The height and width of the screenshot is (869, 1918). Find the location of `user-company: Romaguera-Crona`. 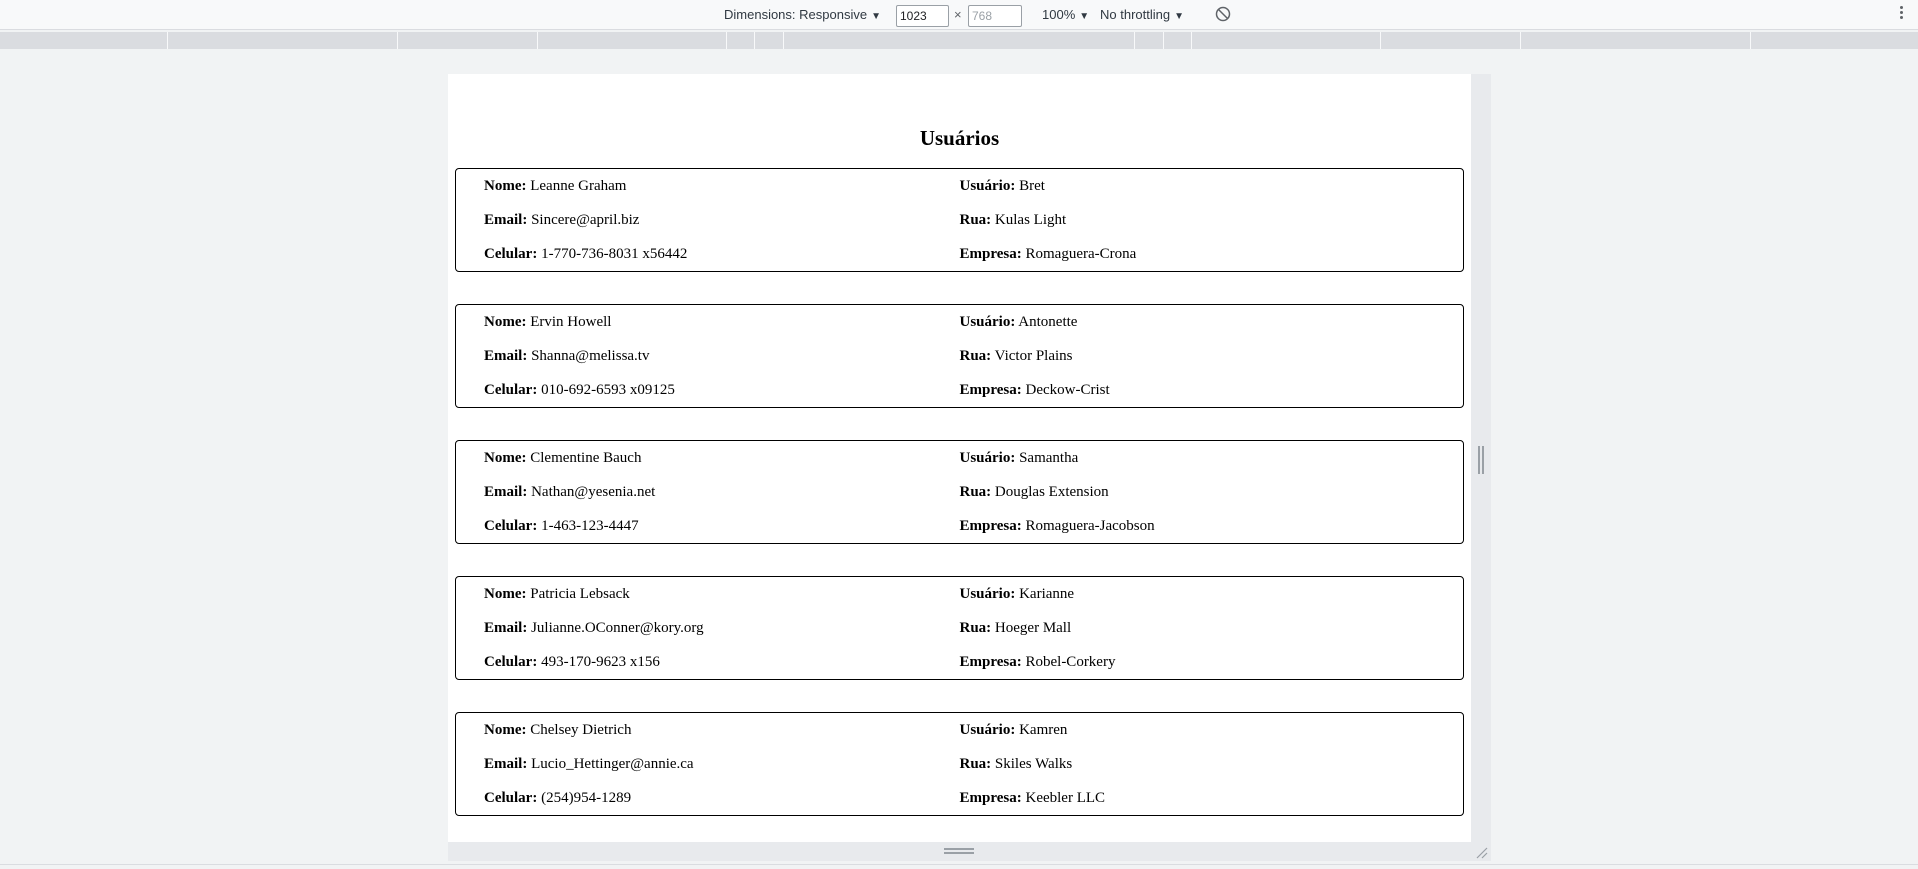

user-company: Romaguera-Crona is located at coordinates (1081, 254).